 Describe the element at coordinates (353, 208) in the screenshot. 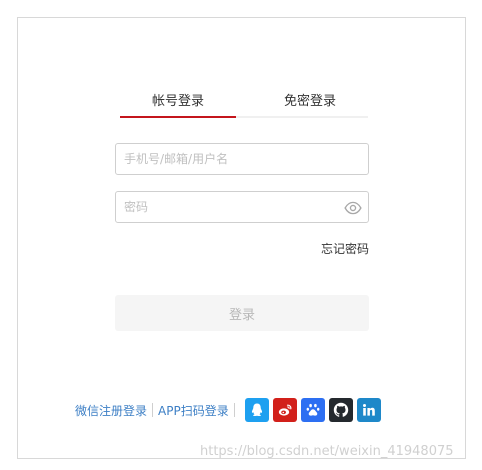

I see `eye-icon` at that location.